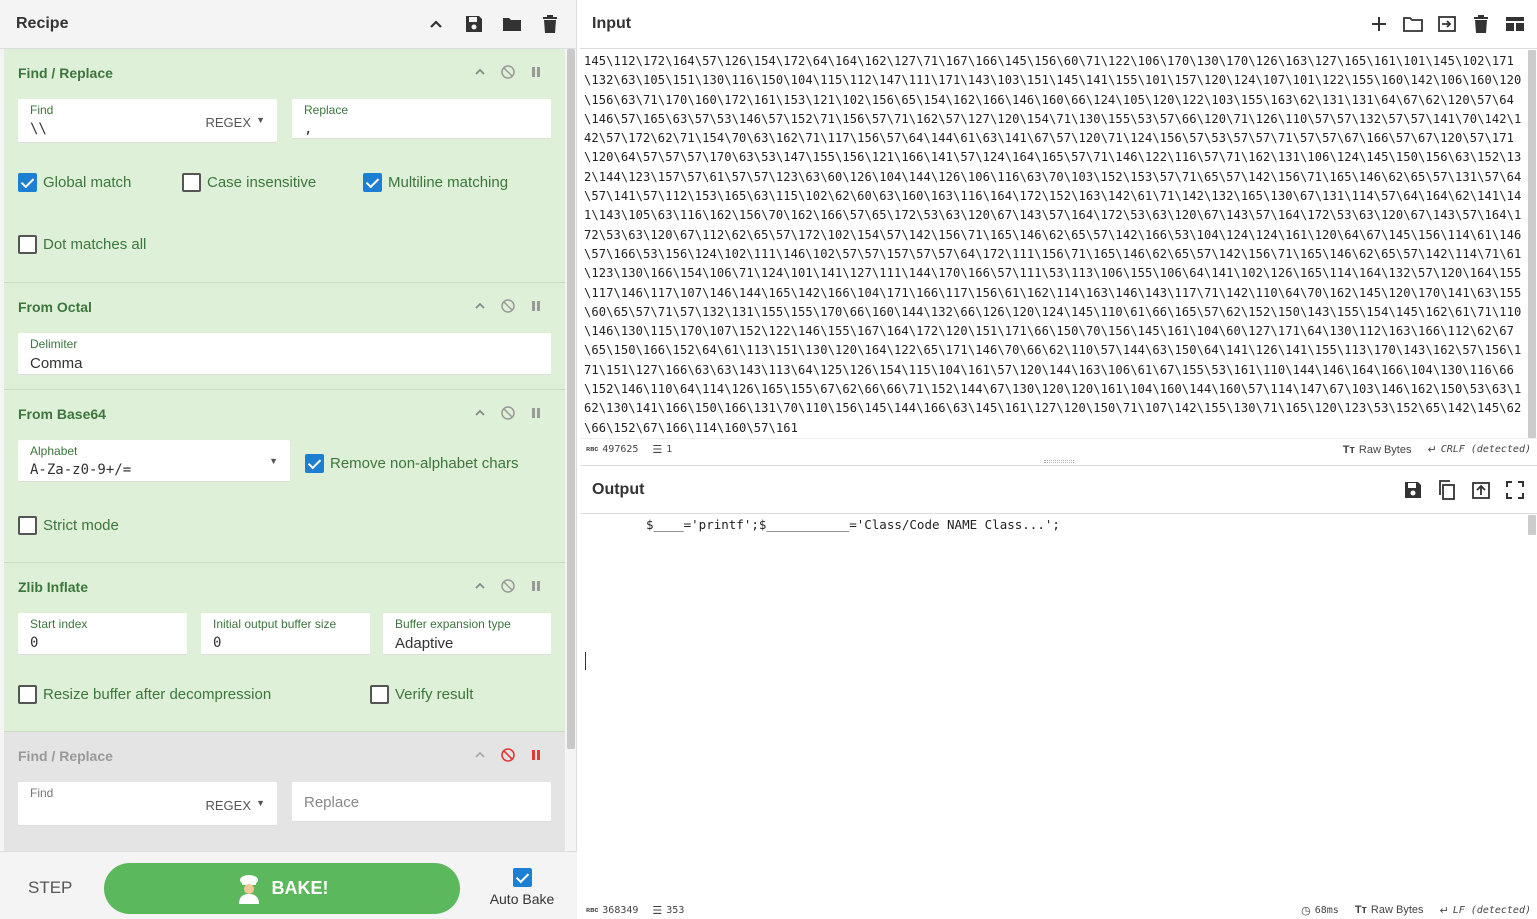  What do you see at coordinates (620, 910) in the screenshot?
I see `output-length: 368349` at bounding box center [620, 910].